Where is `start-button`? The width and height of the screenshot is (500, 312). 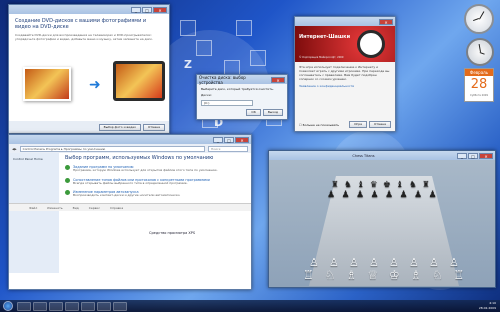
start-button is located at coordinates (8, 306).